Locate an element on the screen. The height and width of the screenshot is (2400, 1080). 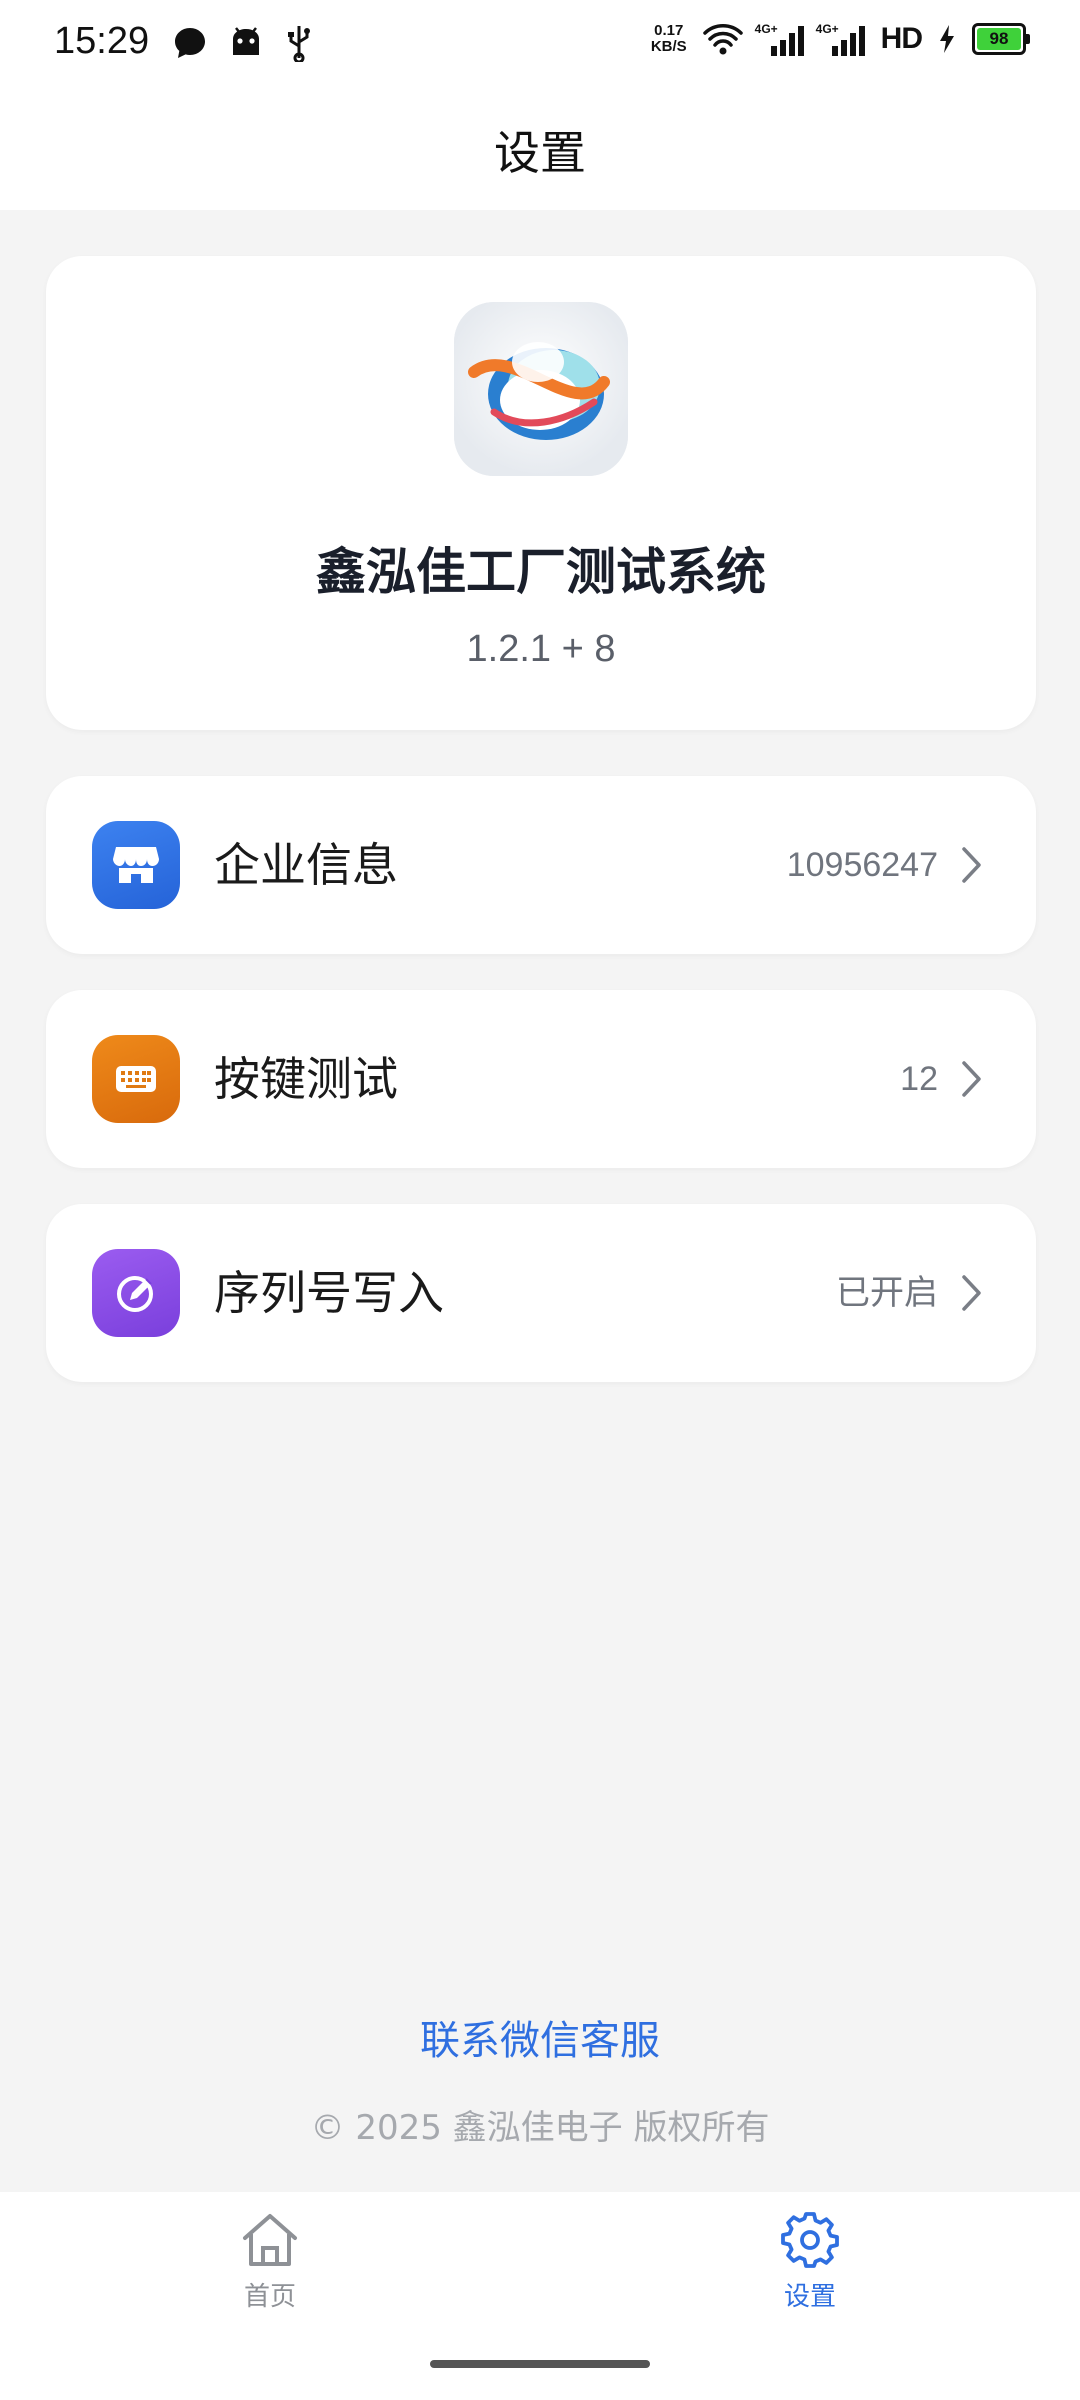
home-icon is located at coordinates (270, 2240).